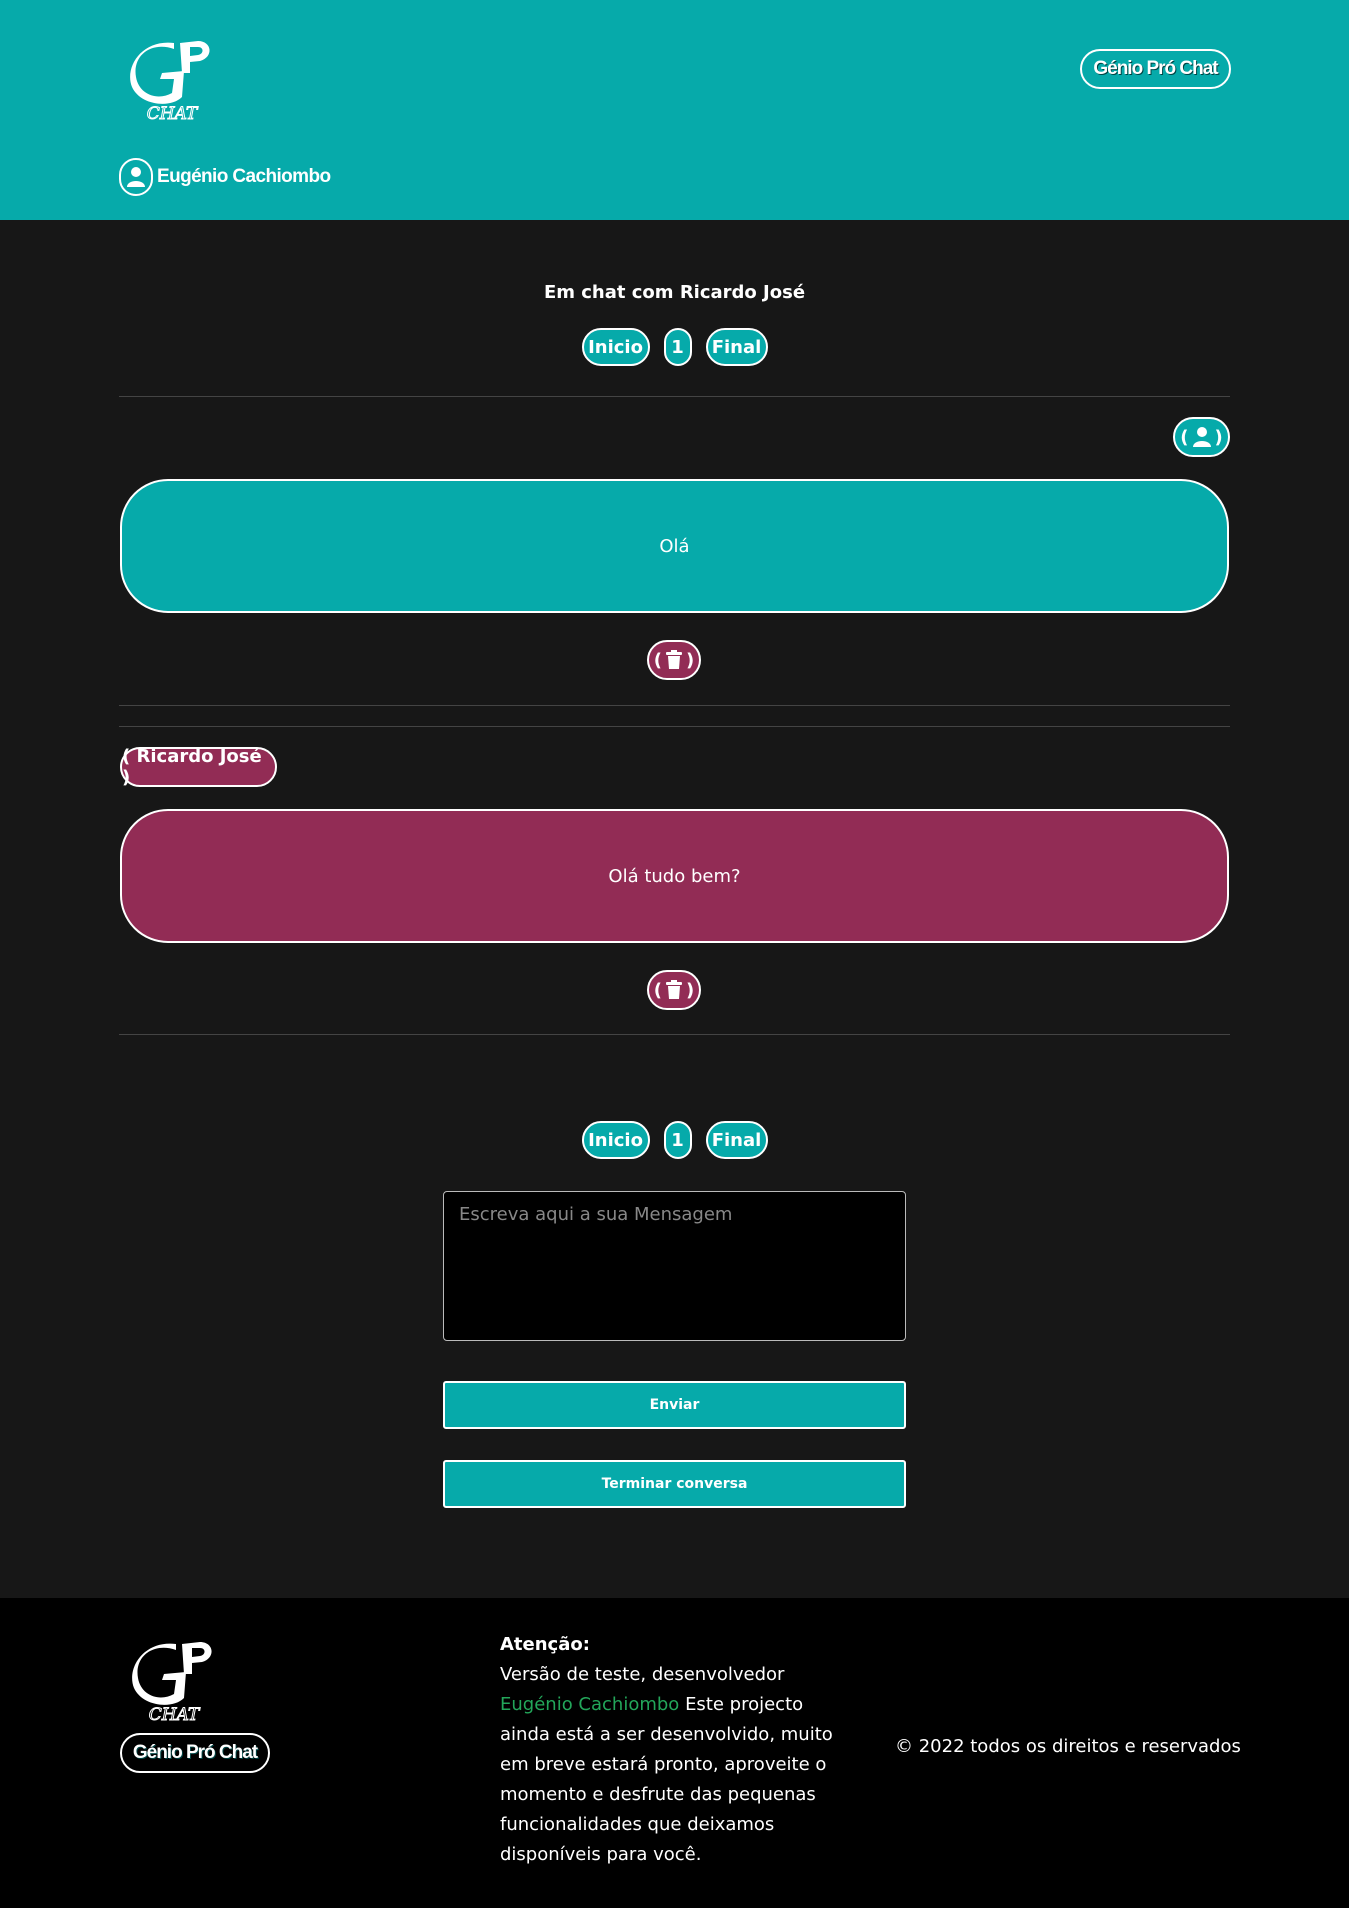  Describe the element at coordinates (674, 546) in the screenshot. I see `message-bubble: Olá` at that location.